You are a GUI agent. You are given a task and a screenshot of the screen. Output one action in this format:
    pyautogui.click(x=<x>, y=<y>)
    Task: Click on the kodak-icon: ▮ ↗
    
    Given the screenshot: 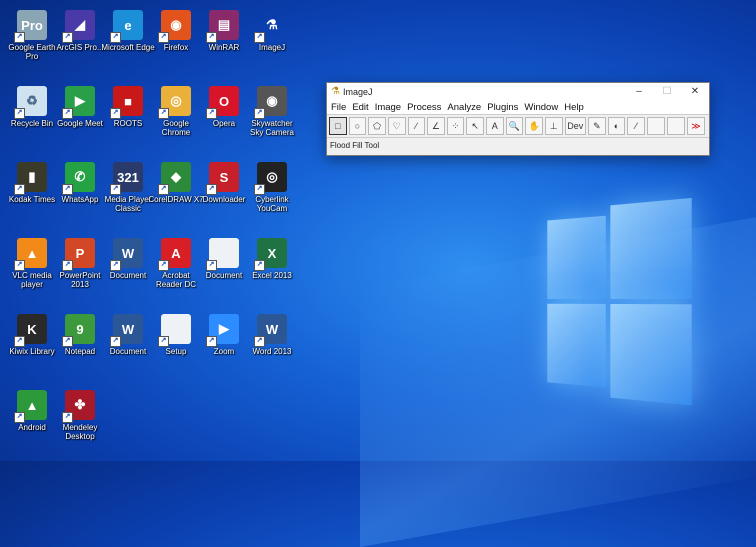 What is the action you would take?
    pyautogui.click(x=30, y=178)
    